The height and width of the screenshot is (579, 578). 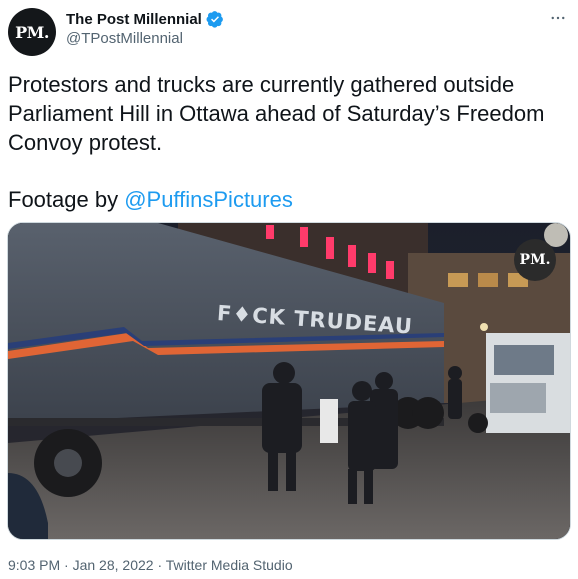 I want to click on more-icon, so click(x=558, y=18).